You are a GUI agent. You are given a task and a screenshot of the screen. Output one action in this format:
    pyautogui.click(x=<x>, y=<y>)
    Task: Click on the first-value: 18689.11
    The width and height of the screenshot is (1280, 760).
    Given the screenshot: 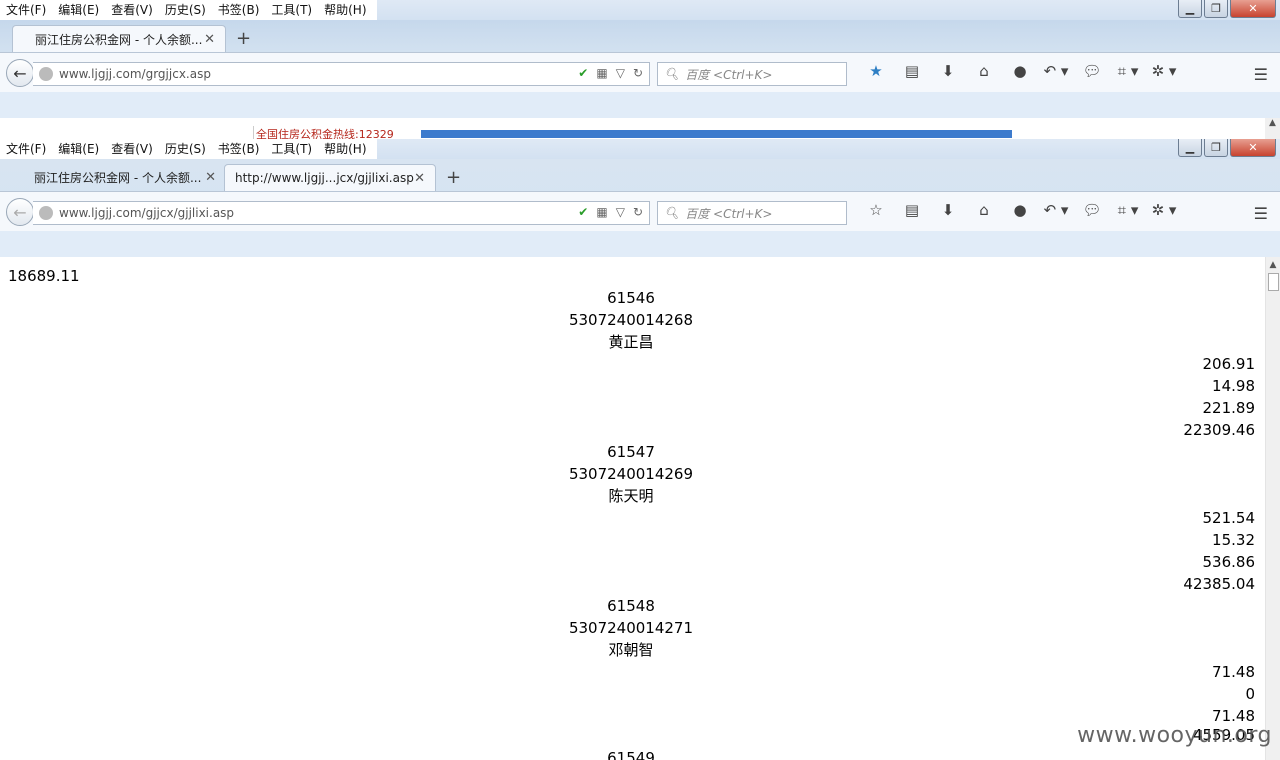 What is the action you would take?
    pyautogui.click(x=44, y=276)
    